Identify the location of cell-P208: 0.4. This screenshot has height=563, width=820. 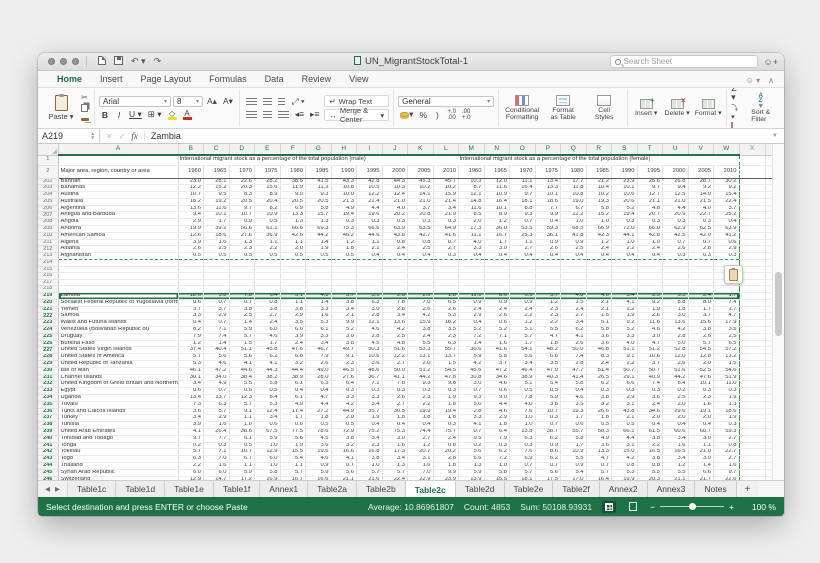
(548, 222).